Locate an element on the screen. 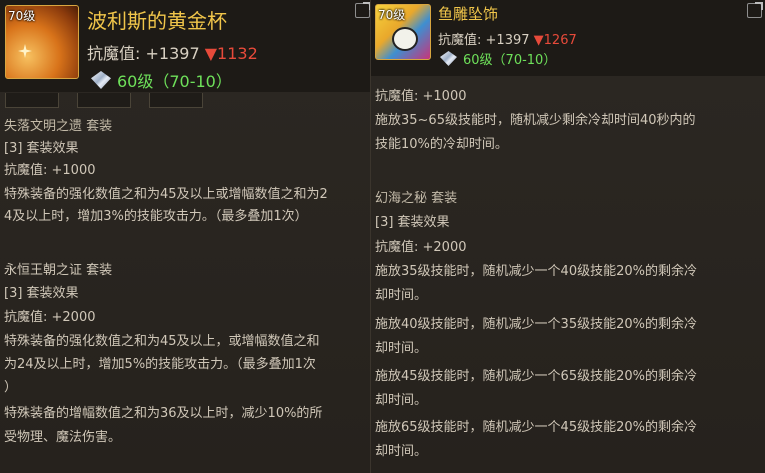 The width and height of the screenshot is (765, 473). stat-change: ▼1132 is located at coordinates (231, 53).